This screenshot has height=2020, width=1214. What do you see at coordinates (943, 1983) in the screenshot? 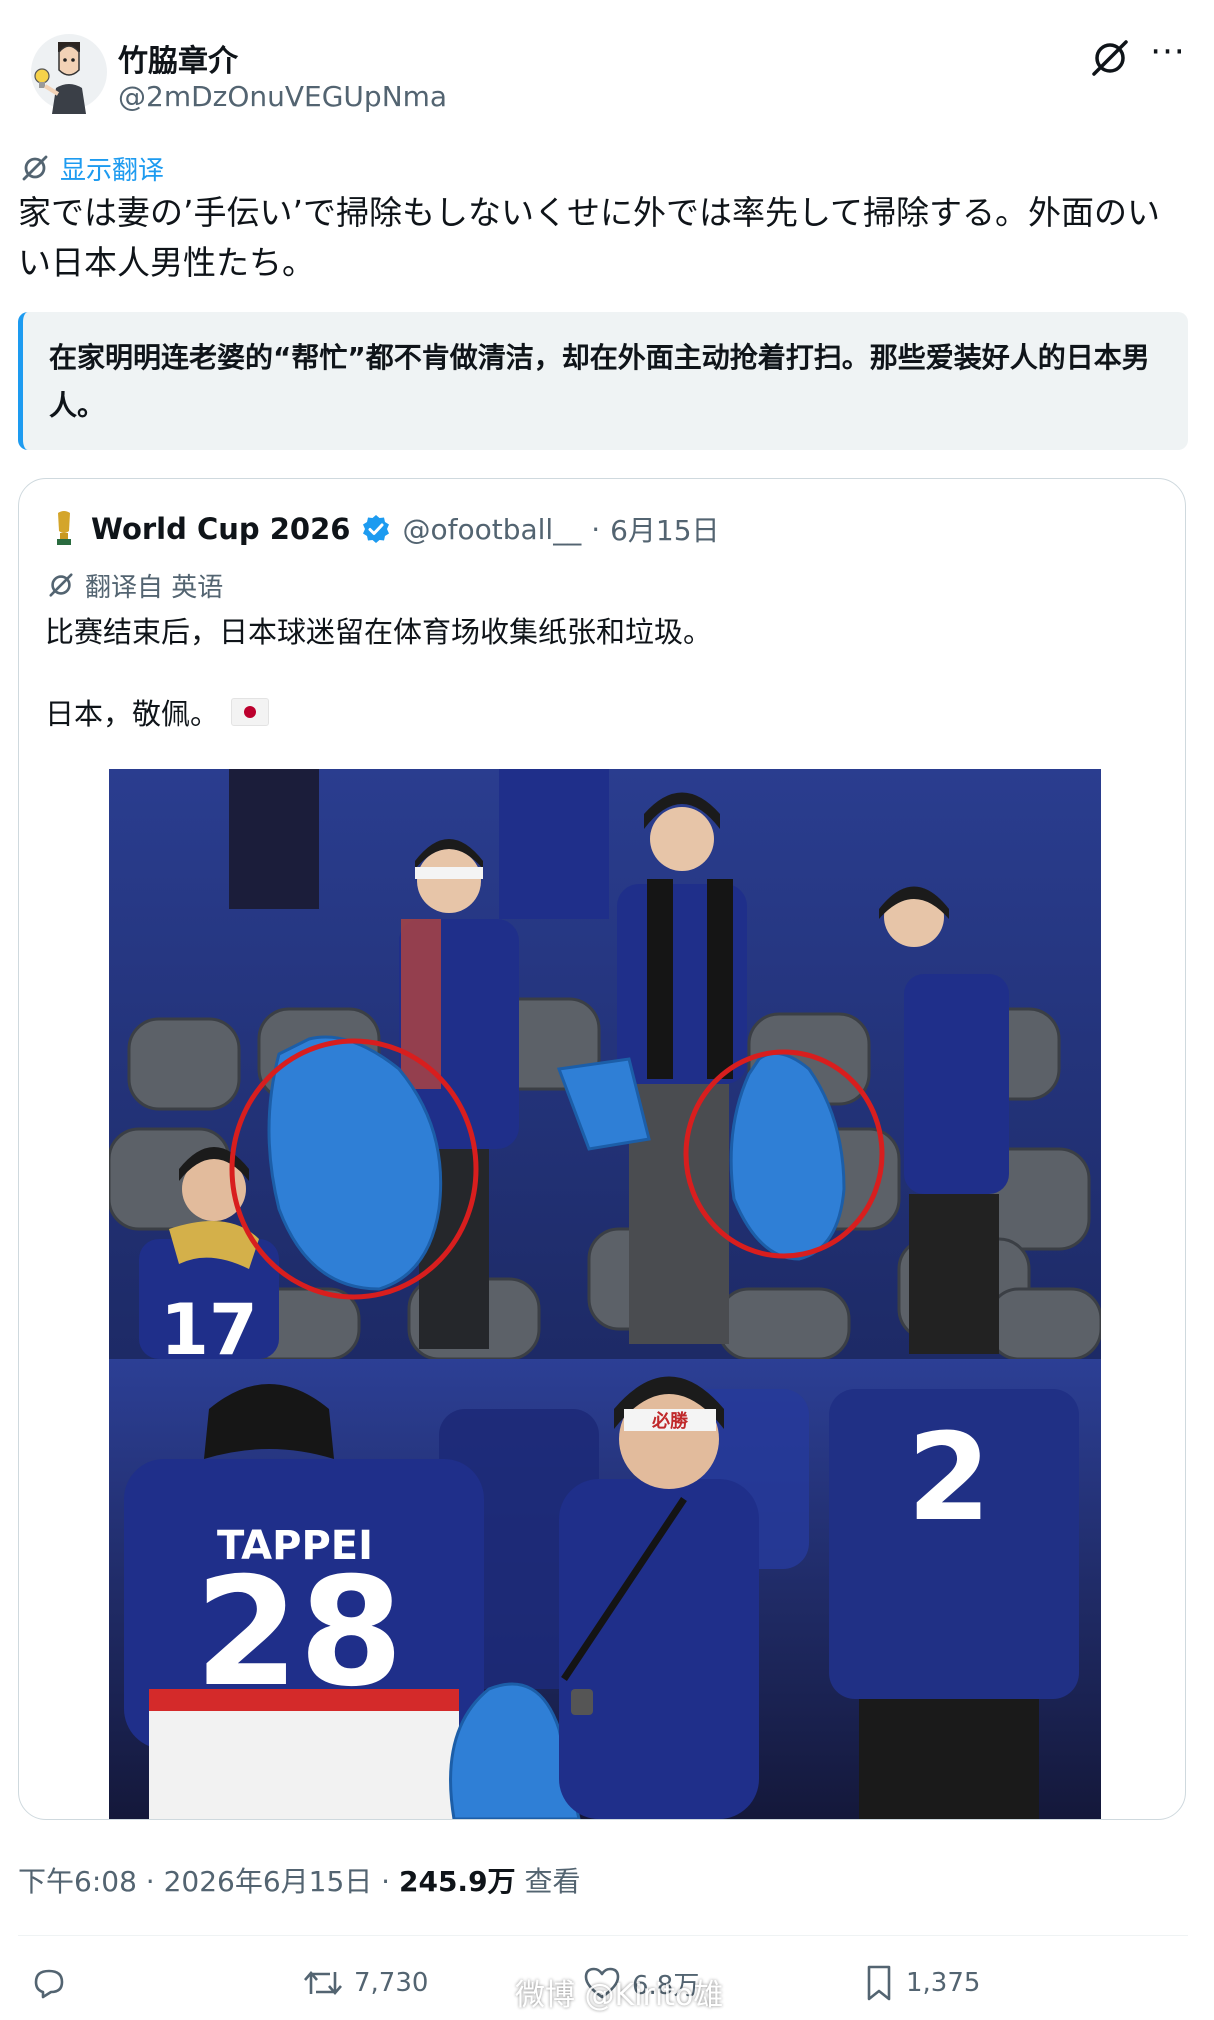
I see `bookmark-count: 1,375` at bounding box center [943, 1983].